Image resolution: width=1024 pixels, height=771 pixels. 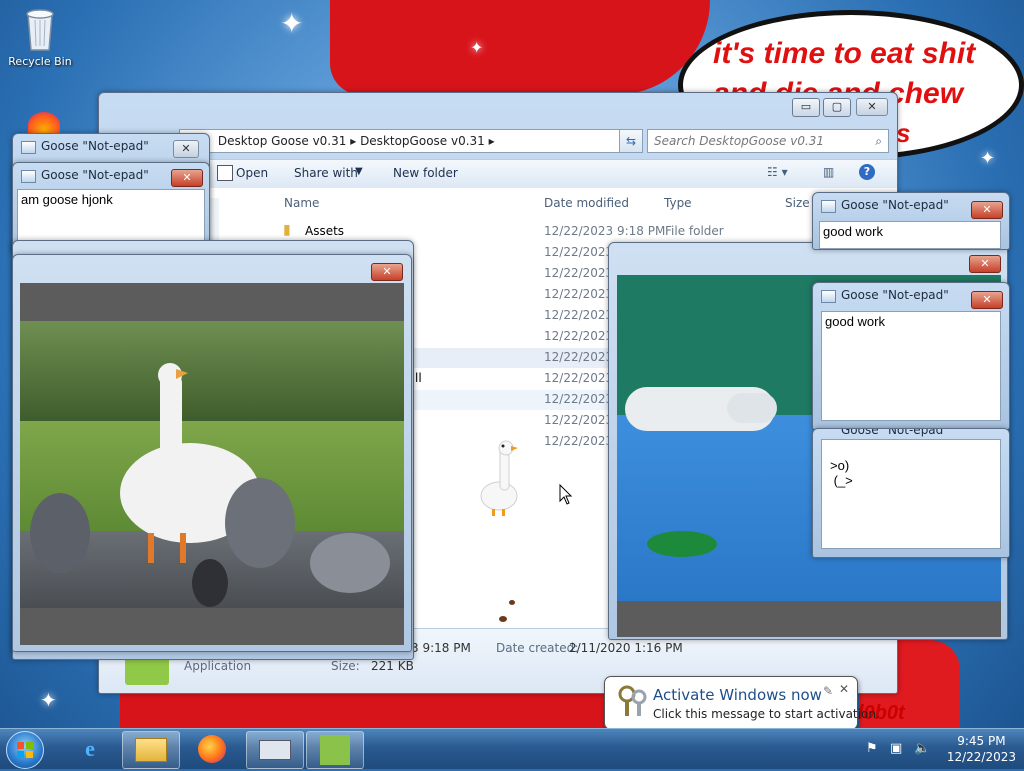 I want to click on file-row-assets: ▮ Assets 12/22/2023 9:18 PM File folder, so click(x=579, y=232).